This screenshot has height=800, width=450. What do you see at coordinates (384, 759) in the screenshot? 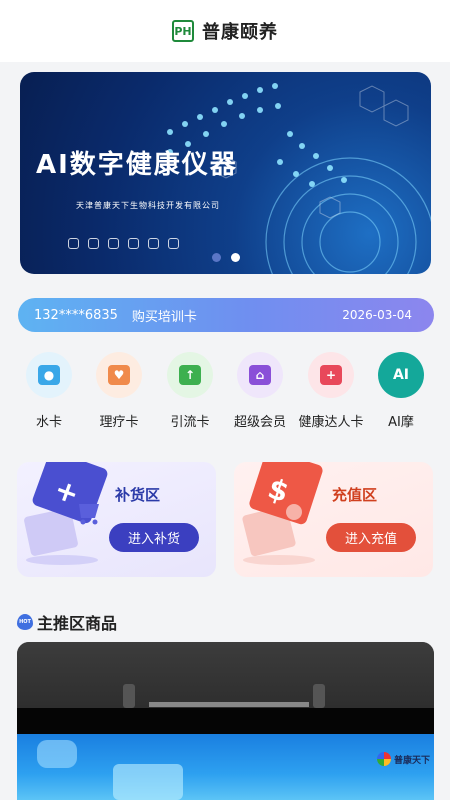
I see `brand-icon` at bounding box center [384, 759].